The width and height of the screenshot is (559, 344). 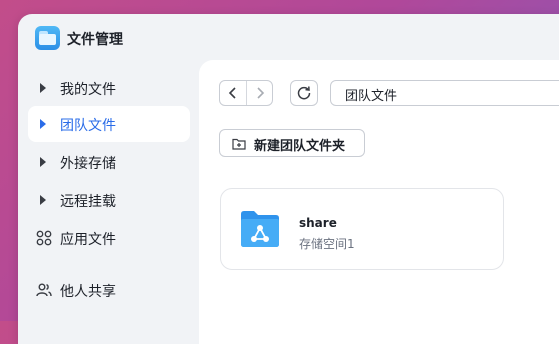 I want to click on folder-app-icon, so click(x=47, y=38).